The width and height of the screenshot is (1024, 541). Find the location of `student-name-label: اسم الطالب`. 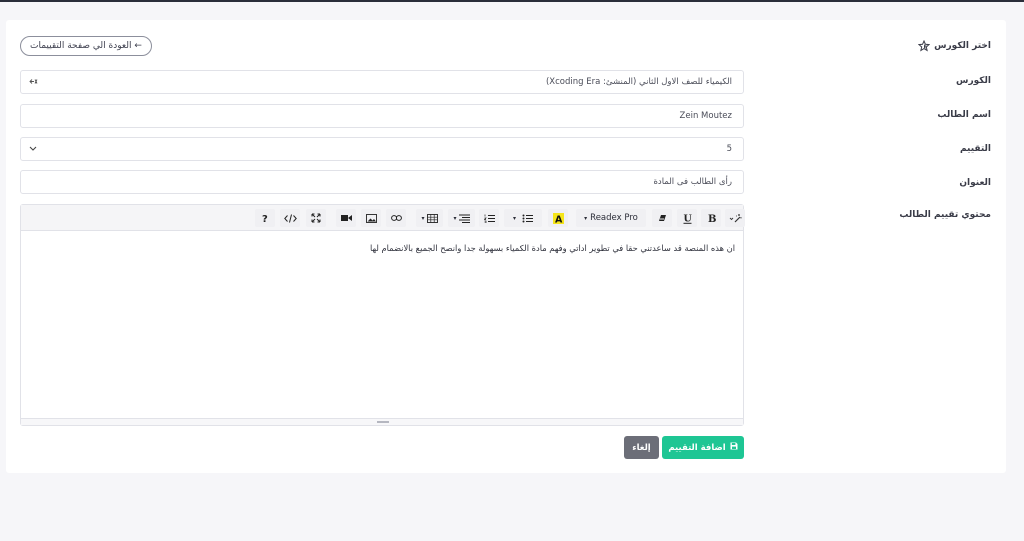

student-name-label: اسم الطالب is located at coordinates (964, 115).